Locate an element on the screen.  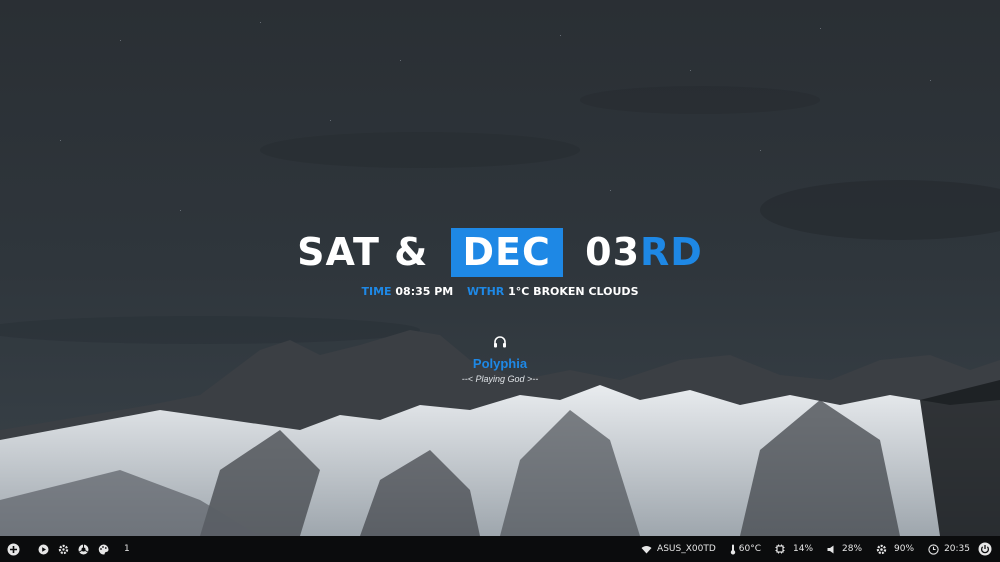
time-value: 08:35 PM is located at coordinates (424, 291).